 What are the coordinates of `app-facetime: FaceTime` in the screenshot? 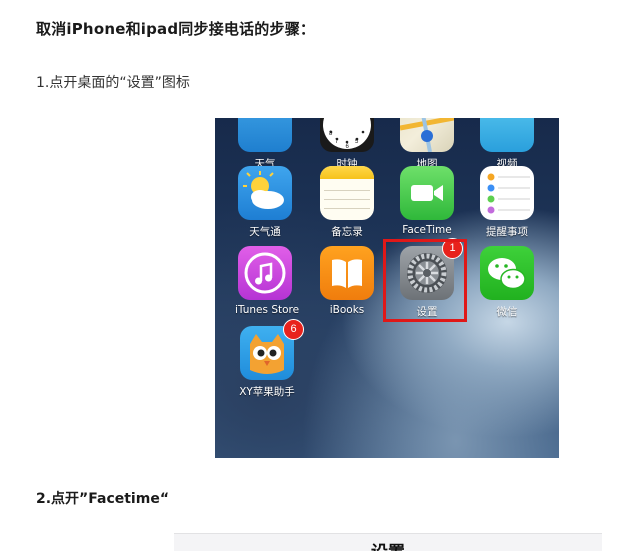 It's located at (427, 201).